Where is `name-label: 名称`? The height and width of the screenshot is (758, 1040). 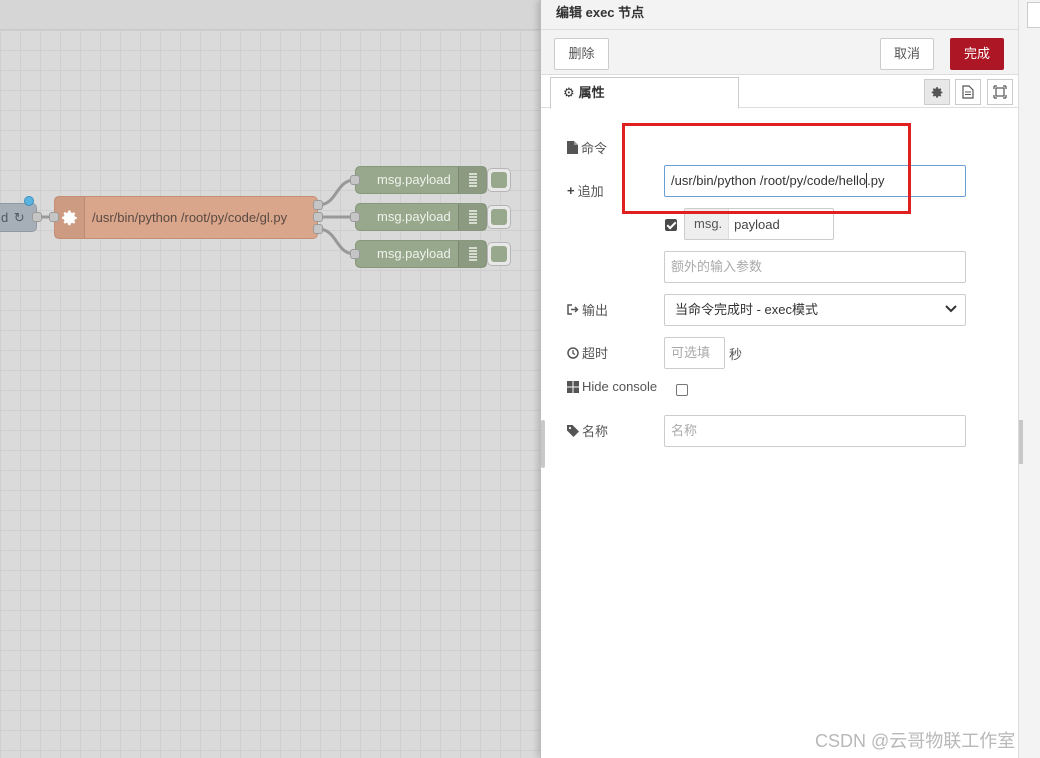 name-label: 名称 is located at coordinates (587, 430).